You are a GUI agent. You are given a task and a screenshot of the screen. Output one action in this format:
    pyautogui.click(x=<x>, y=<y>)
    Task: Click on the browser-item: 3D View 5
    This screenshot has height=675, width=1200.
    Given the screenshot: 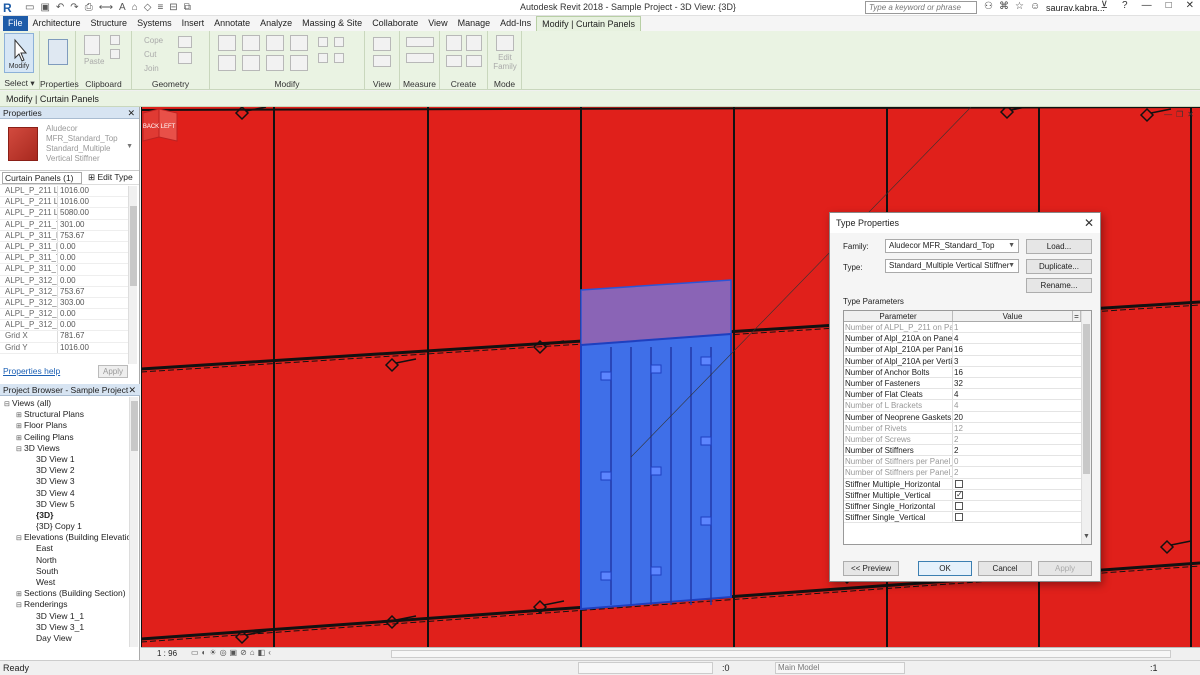 What is the action you would take?
    pyautogui.click(x=70, y=504)
    